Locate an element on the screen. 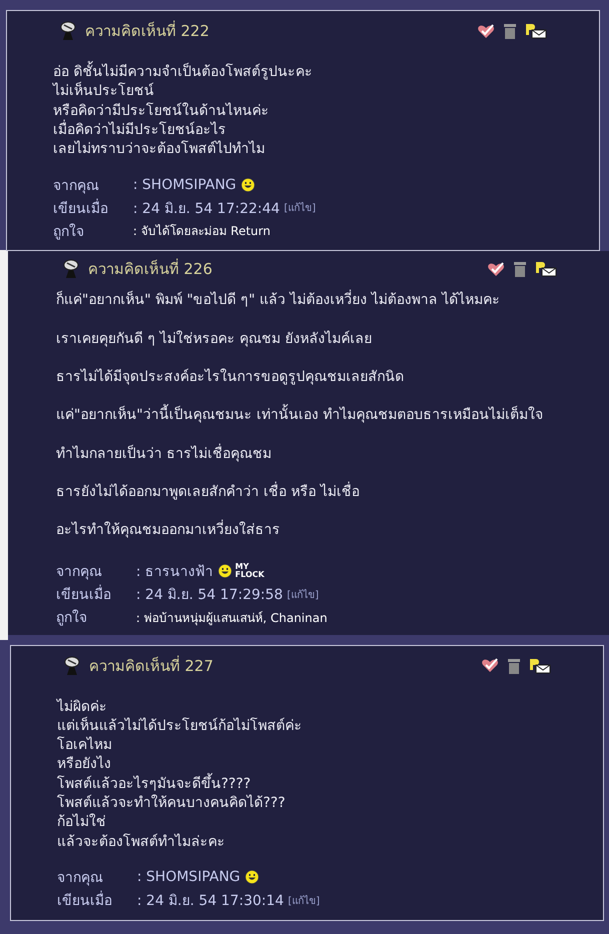  comment-title: ความคิดเห็นที่ 222 is located at coordinates (147, 31).